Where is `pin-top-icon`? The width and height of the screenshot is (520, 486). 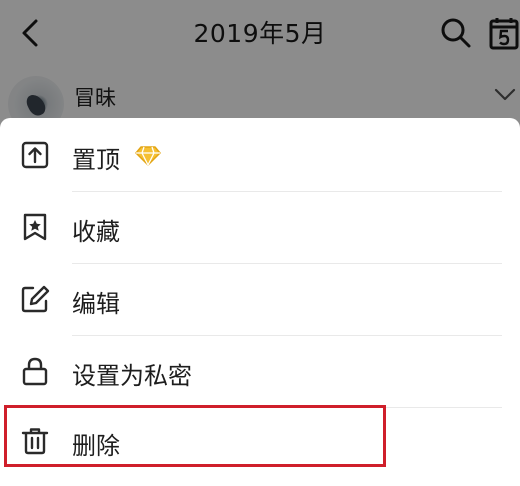
pin-top-icon is located at coordinates (35, 155).